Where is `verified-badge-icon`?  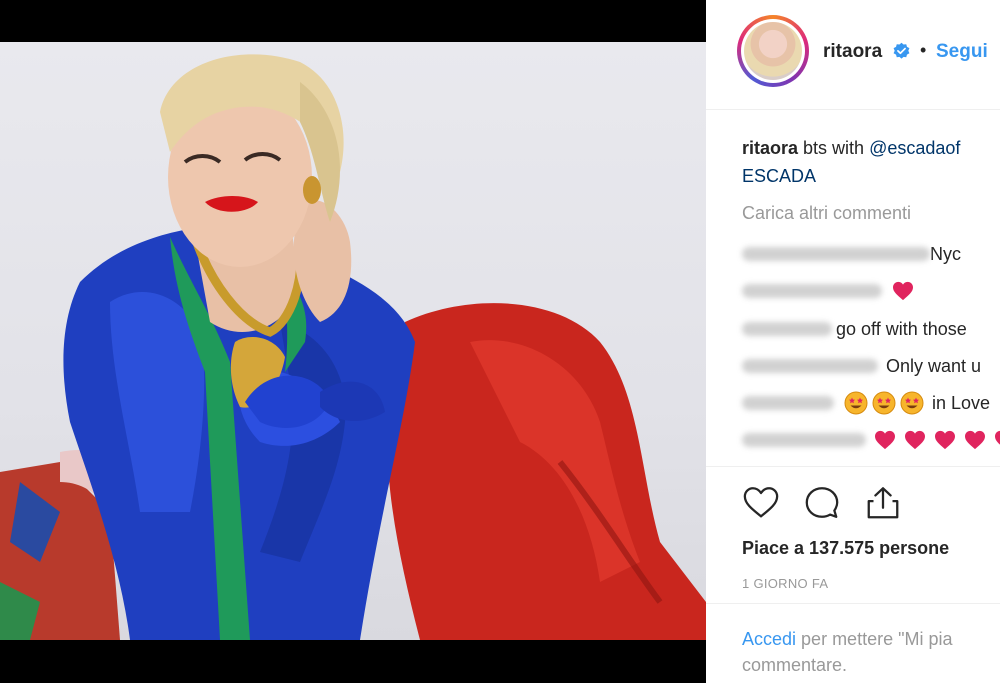 verified-badge-icon is located at coordinates (901, 50).